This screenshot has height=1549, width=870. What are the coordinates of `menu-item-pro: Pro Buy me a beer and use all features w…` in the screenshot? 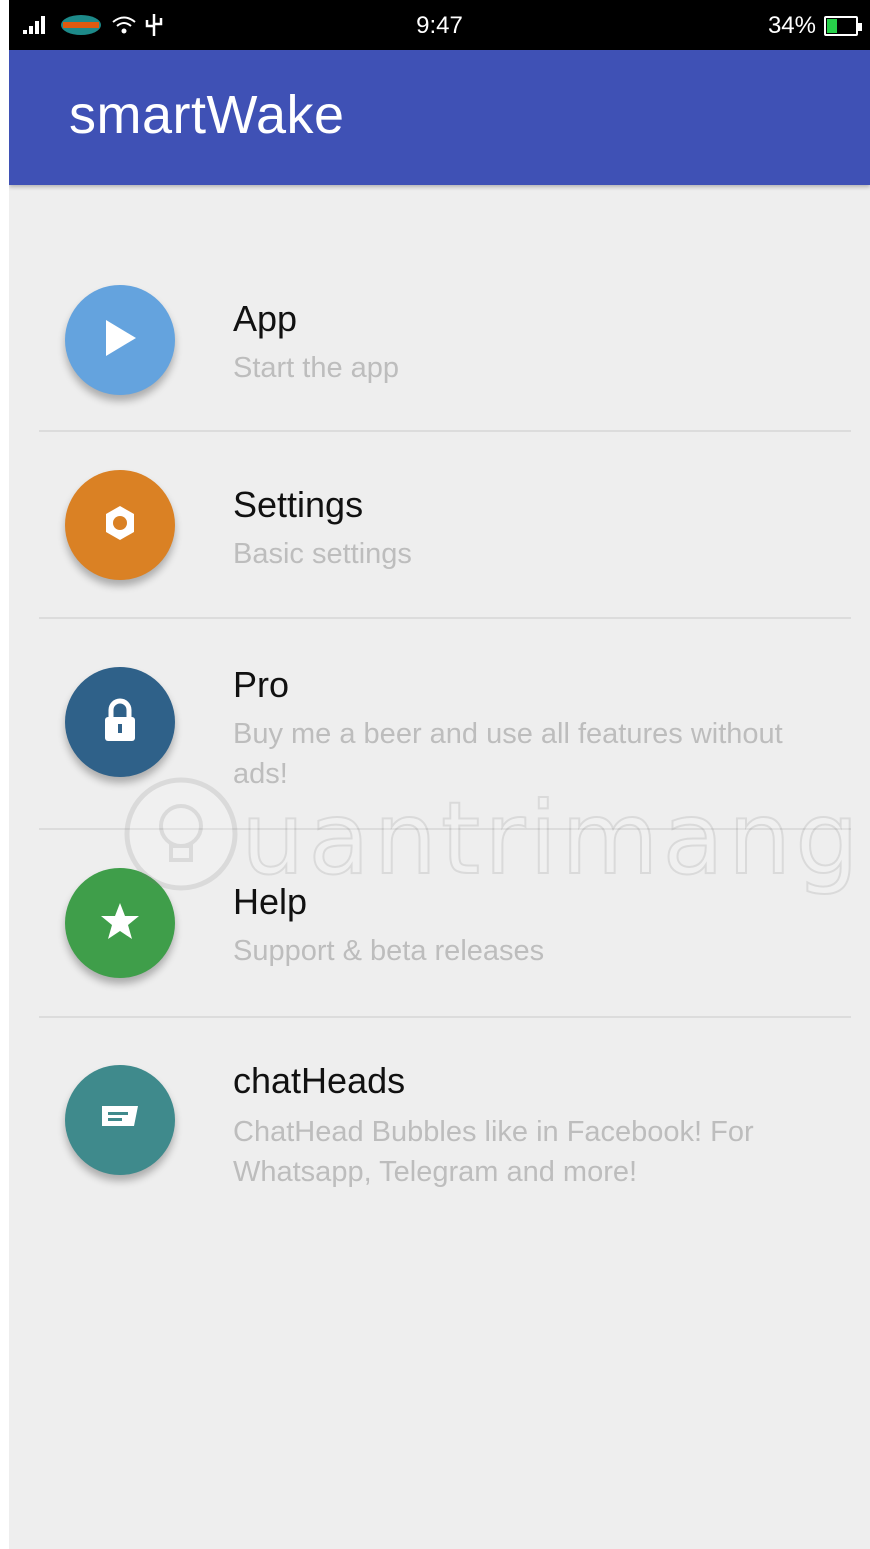 It's located at (439, 730).